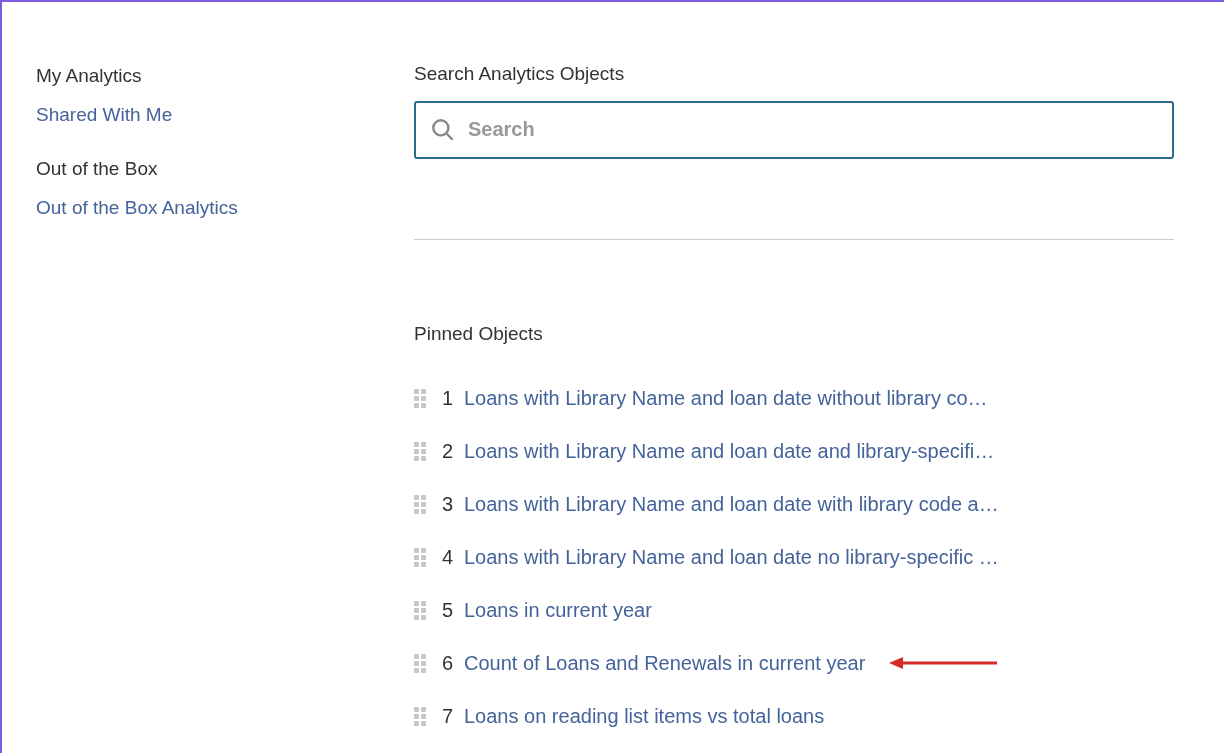  Describe the element at coordinates (520, 74) in the screenshot. I see `search-label: Search Analytics Objects` at that location.